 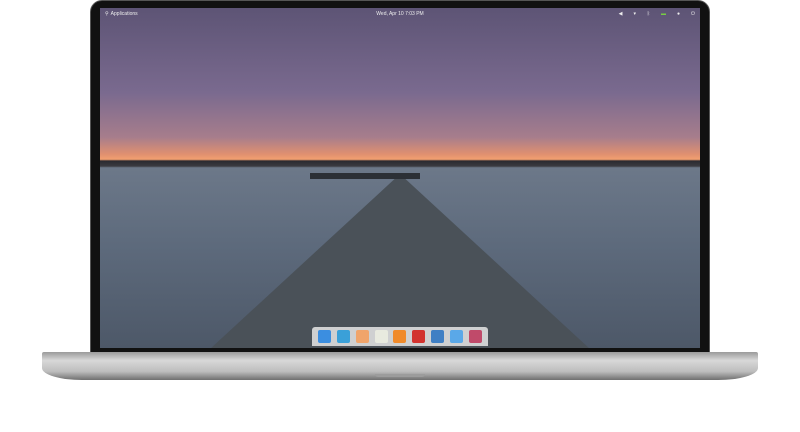 What do you see at coordinates (457, 336) in the screenshot?
I see `dock-system-settings-icon` at bounding box center [457, 336].